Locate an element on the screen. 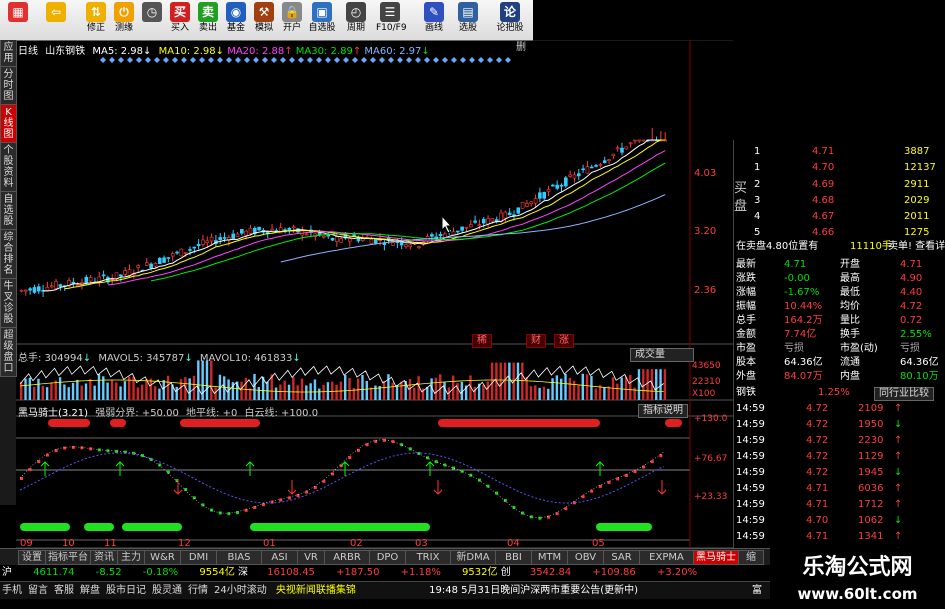  tab-8: VR is located at coordinates (311, 557).